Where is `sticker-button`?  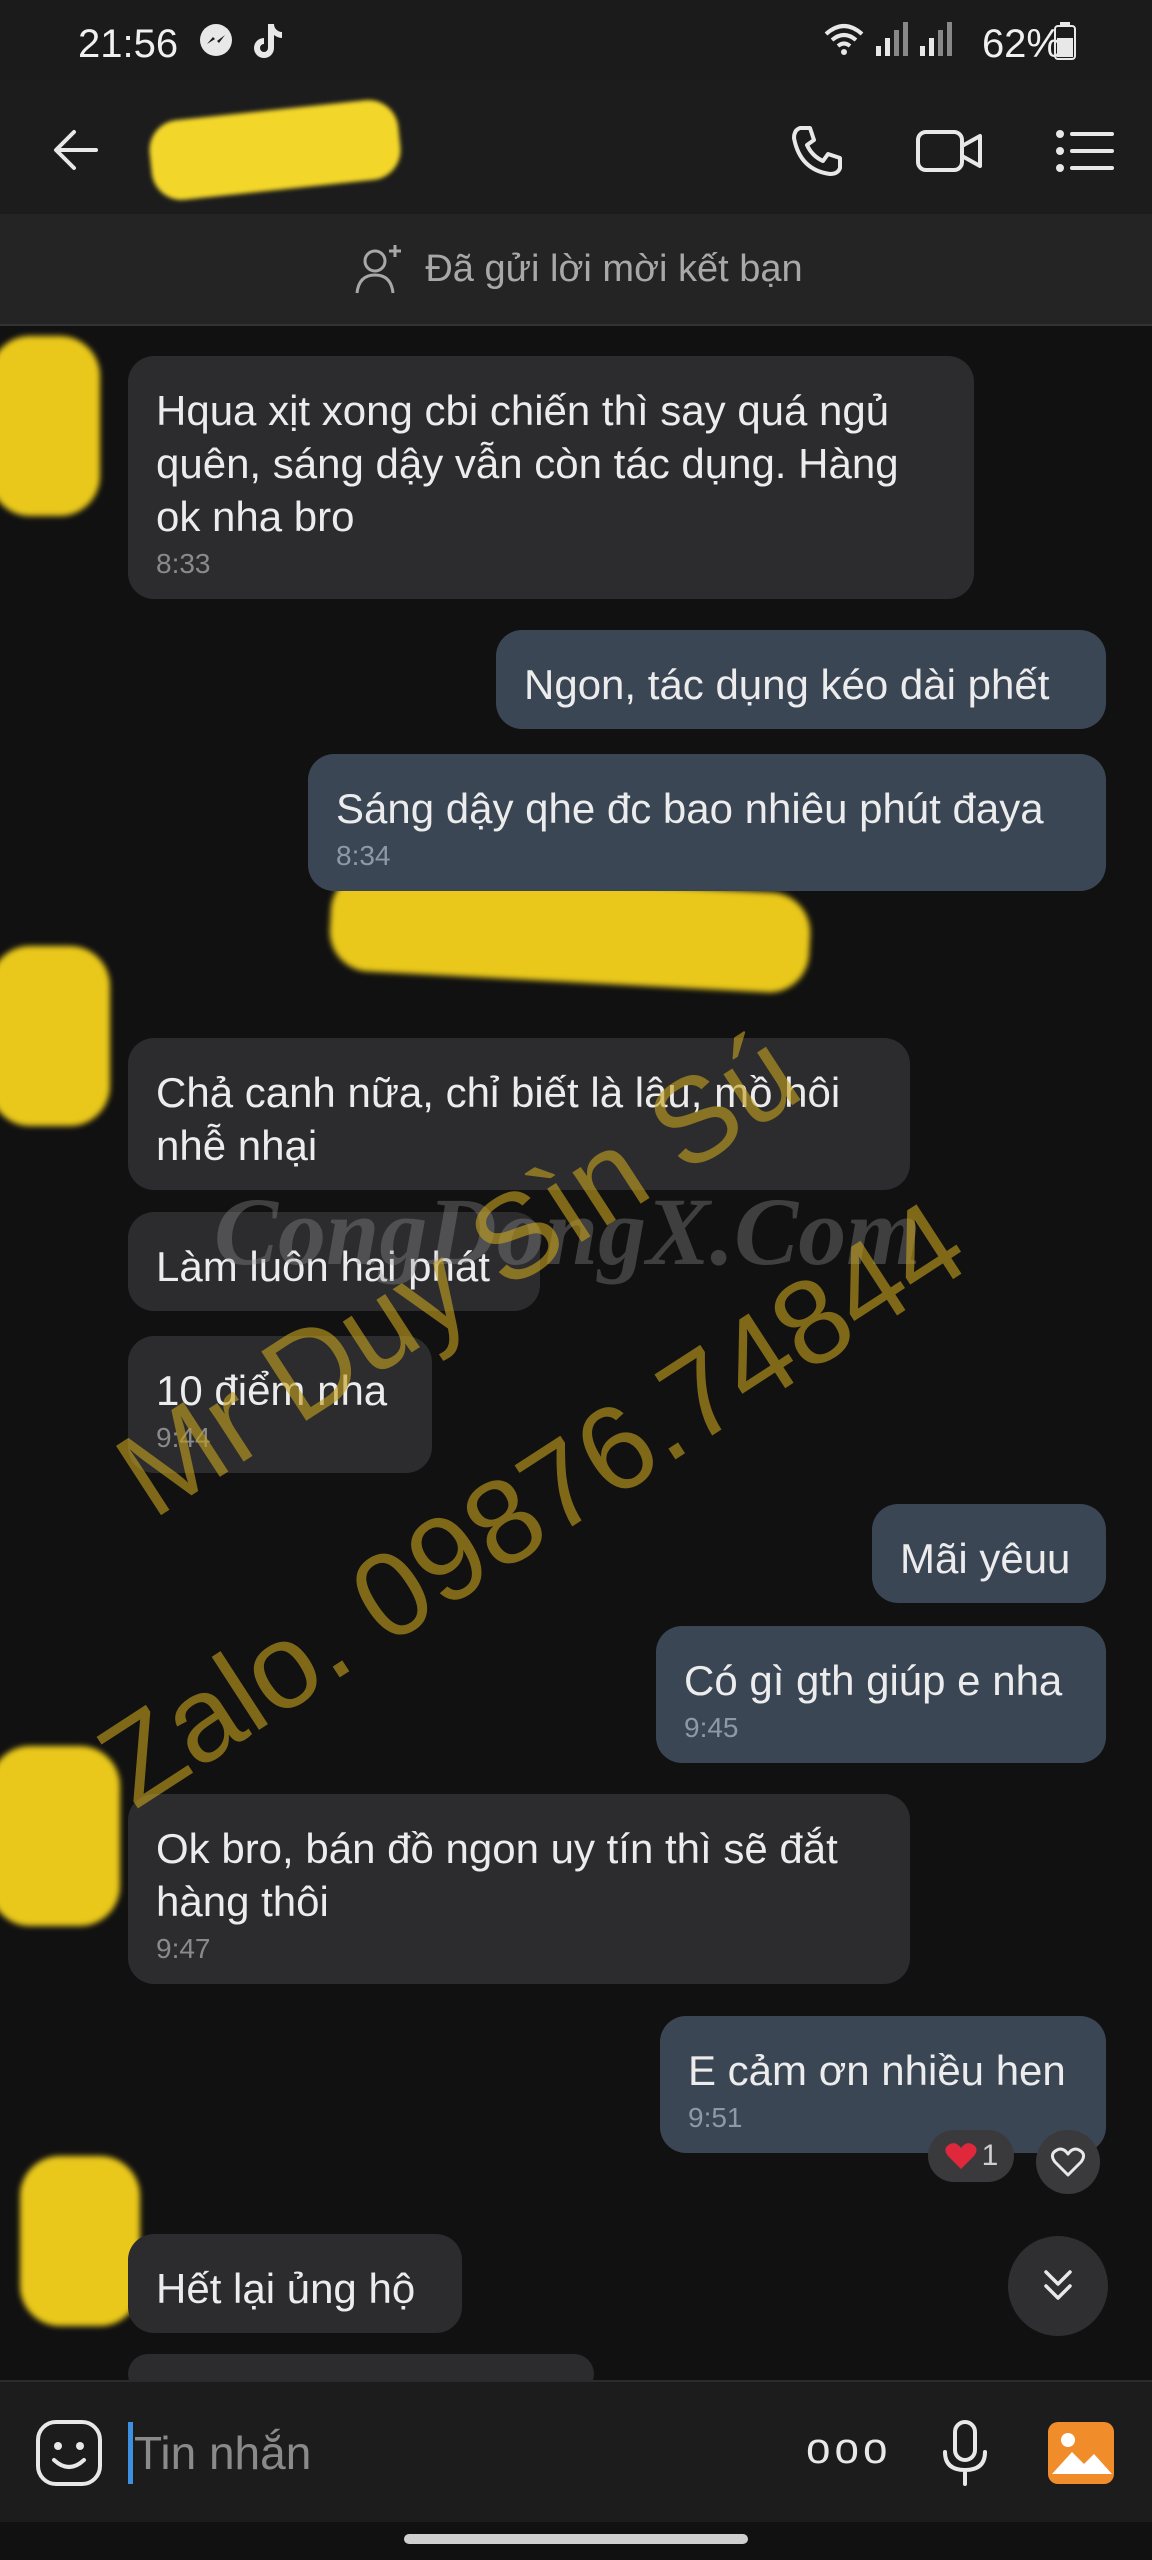
sticker-button is located at coordinates (69, 2453).